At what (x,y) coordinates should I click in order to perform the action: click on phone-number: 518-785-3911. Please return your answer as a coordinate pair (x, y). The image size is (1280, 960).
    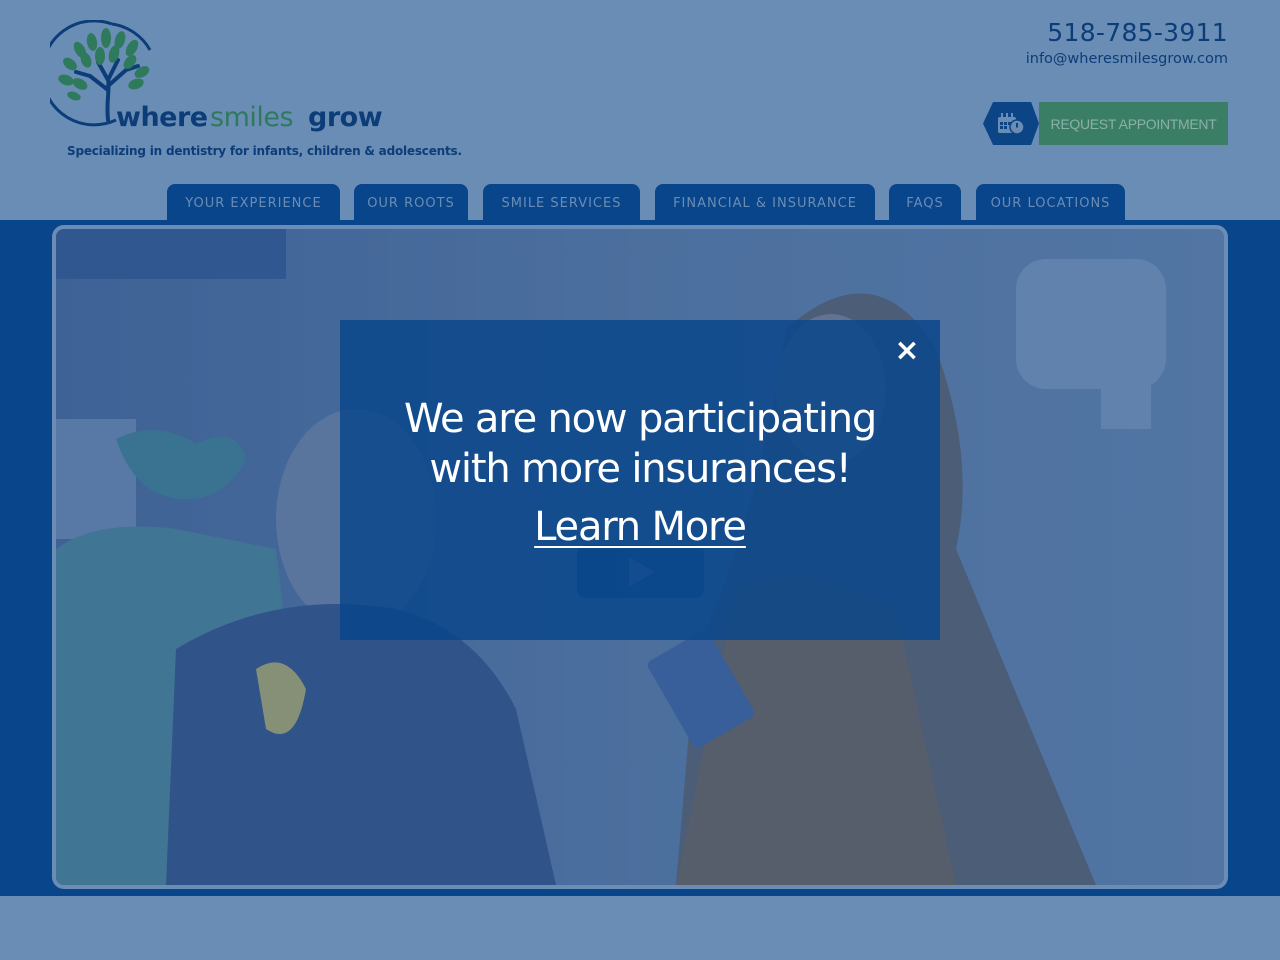
    Looking at the image, I should click on (1137, 32).